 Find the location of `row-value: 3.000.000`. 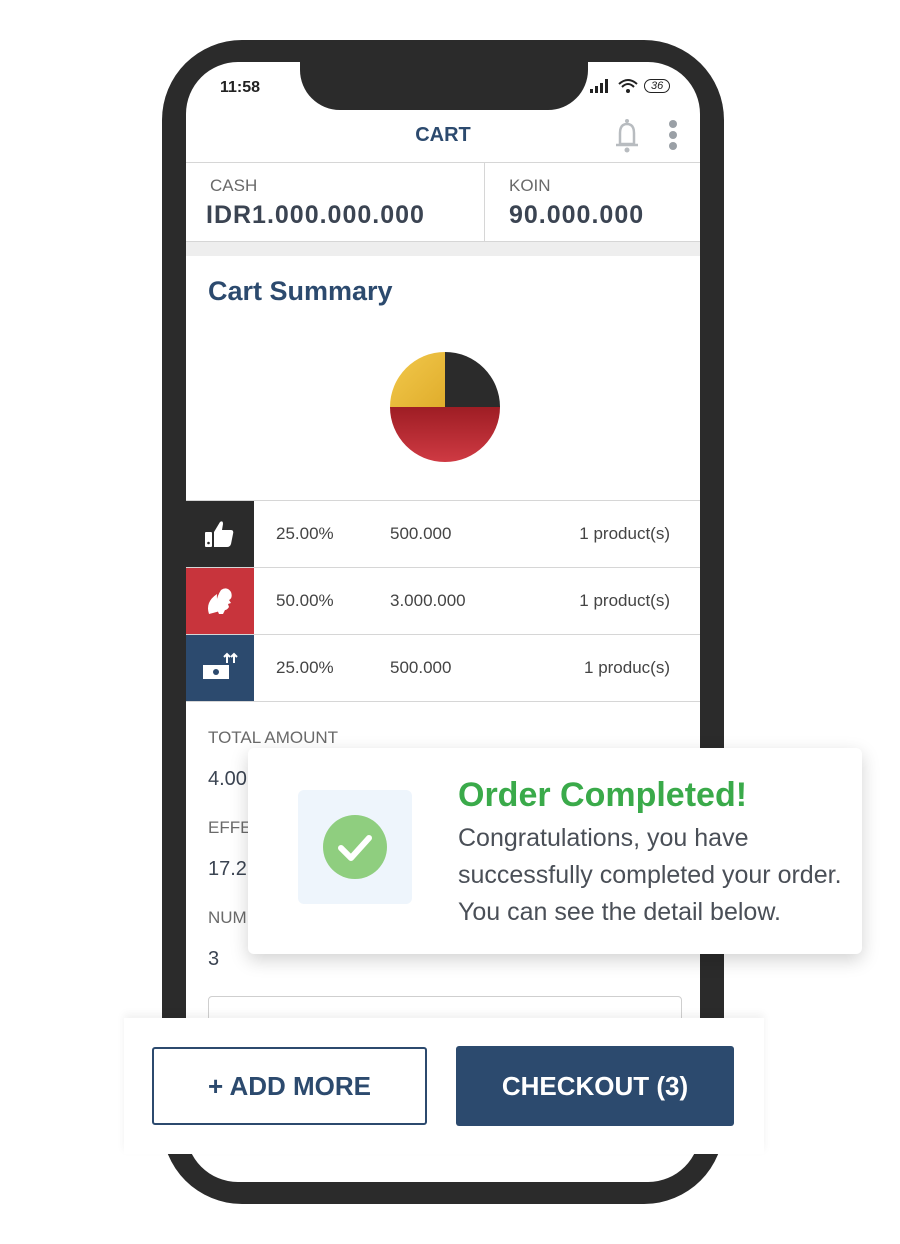

row-value: 3.000.000 is located at coordinates (428, 600).